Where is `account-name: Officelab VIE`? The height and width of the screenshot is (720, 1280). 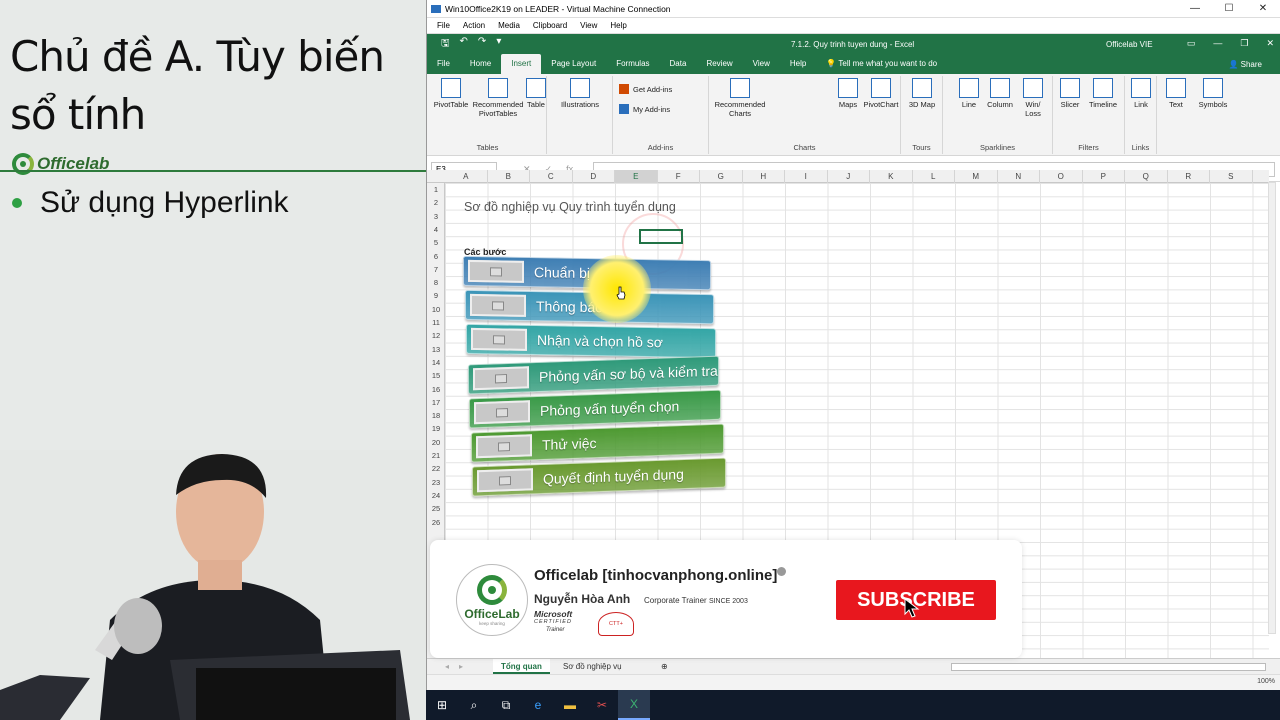 account-name: Officelab VIE is located at coordinates (1129, 44).